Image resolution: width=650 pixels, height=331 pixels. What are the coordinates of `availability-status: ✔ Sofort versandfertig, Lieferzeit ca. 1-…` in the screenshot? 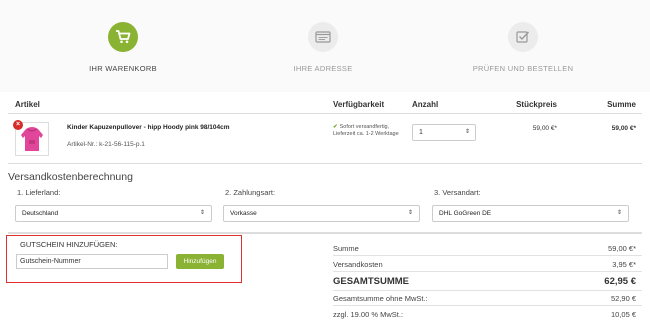 It's located at (366, 131).